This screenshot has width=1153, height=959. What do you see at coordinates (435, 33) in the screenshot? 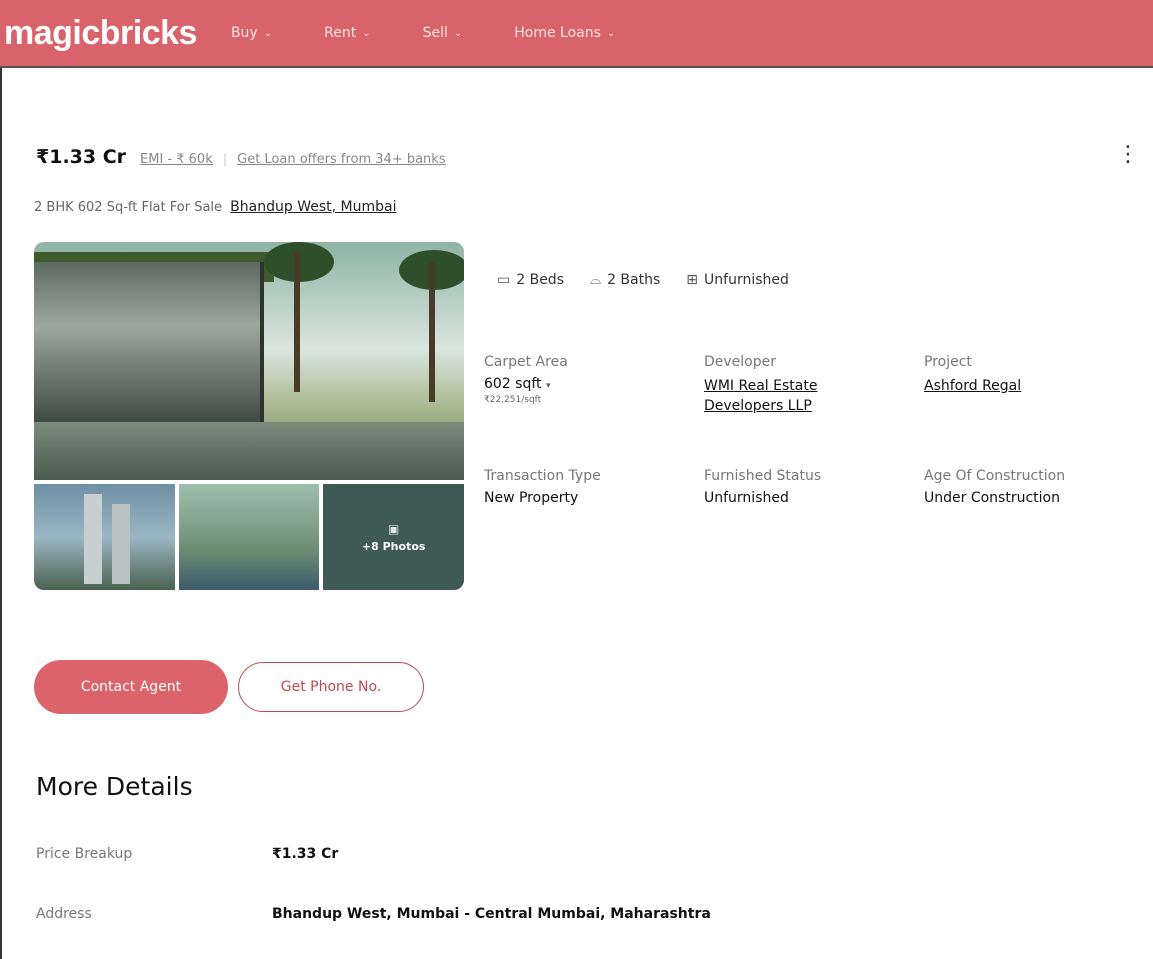
I see `nav-sell-label: Sell` at bounding box center [435, 33].